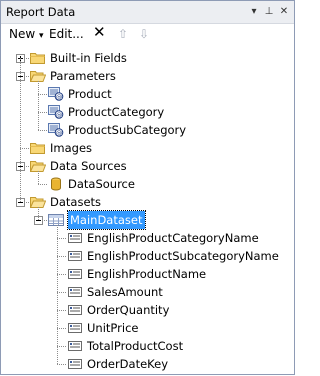 This screenshot has height=376, width=320. I want to click on tree-node-label: Built-in Fields, so click(88, 58).